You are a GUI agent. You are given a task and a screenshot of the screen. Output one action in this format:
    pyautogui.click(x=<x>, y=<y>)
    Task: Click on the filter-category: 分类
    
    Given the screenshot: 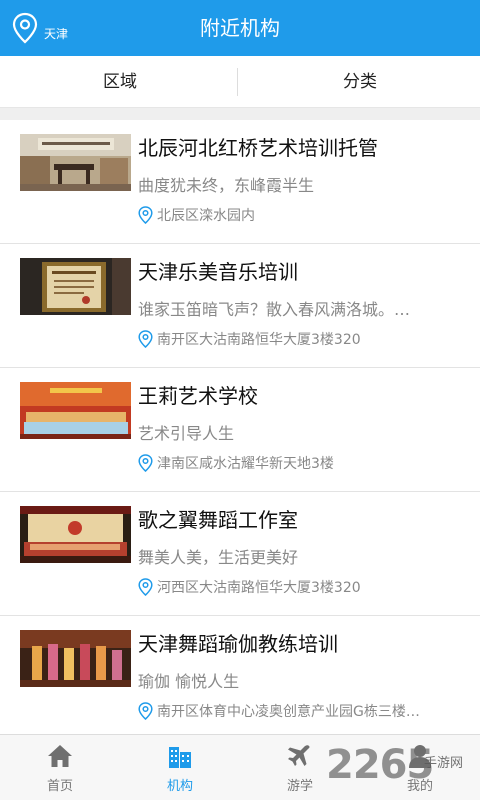 What is the action you would take?
    pyautogui.click(x=360, y=81)
    